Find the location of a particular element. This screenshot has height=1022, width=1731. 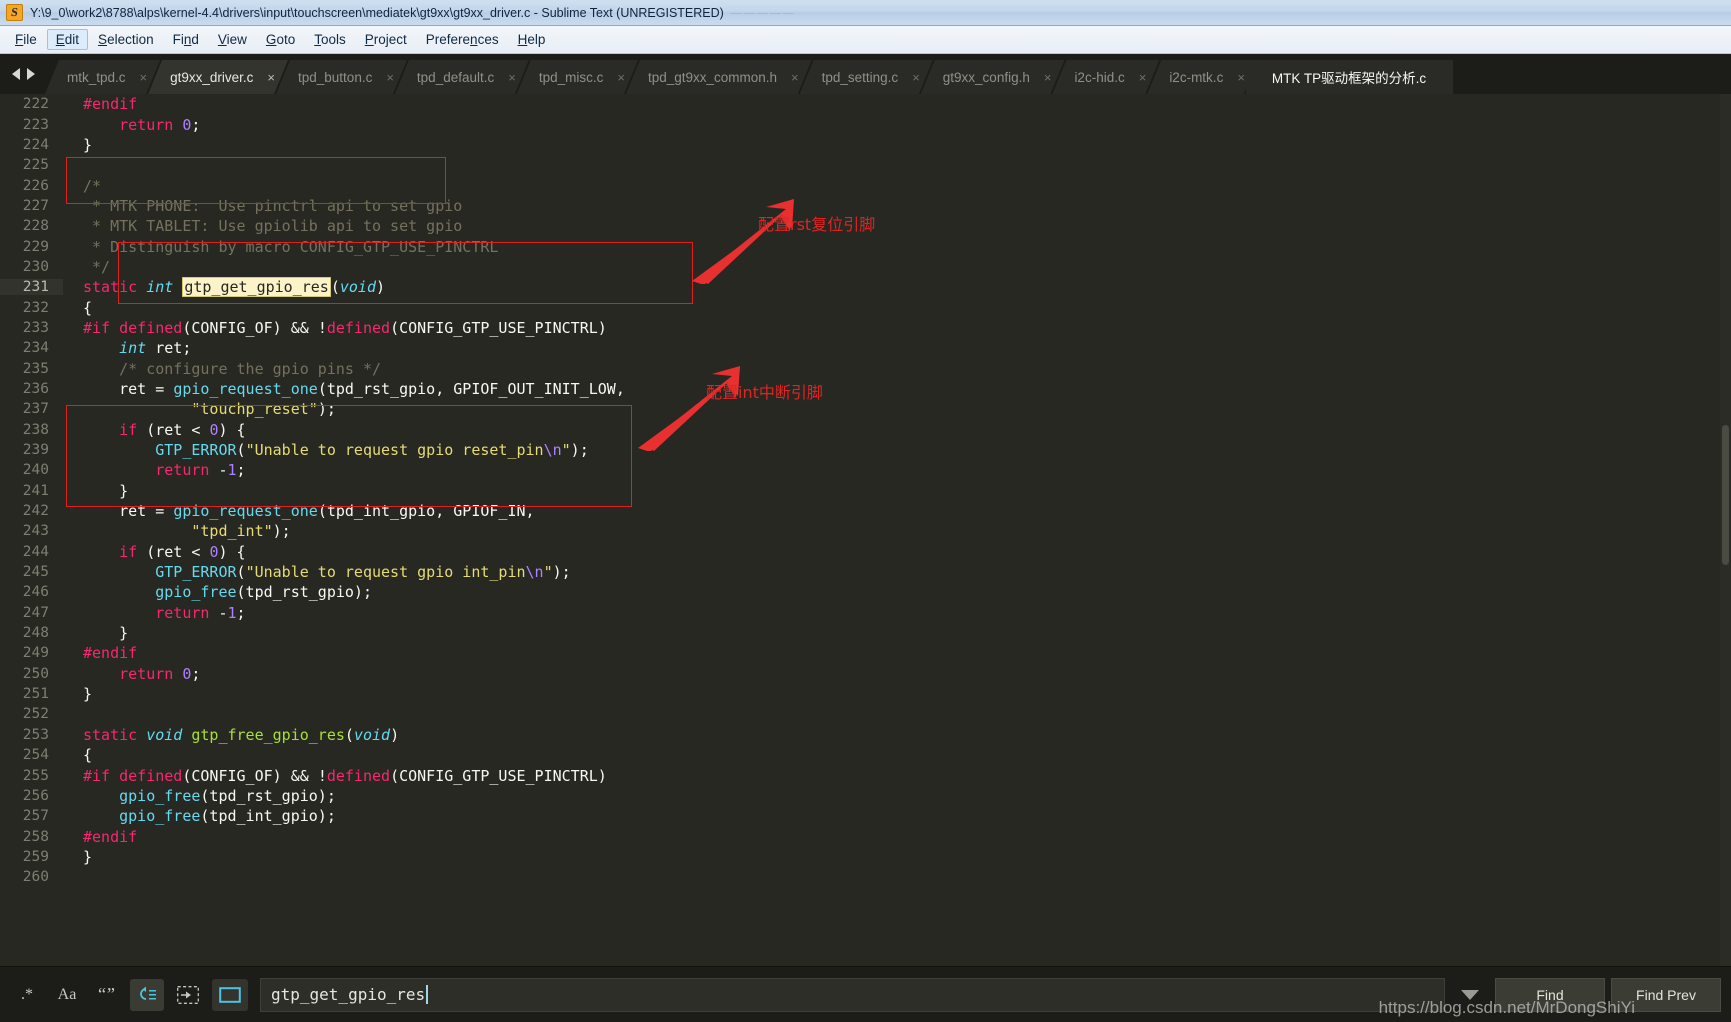

code-line: 223 return 0; is located at coordinates (865, 124).